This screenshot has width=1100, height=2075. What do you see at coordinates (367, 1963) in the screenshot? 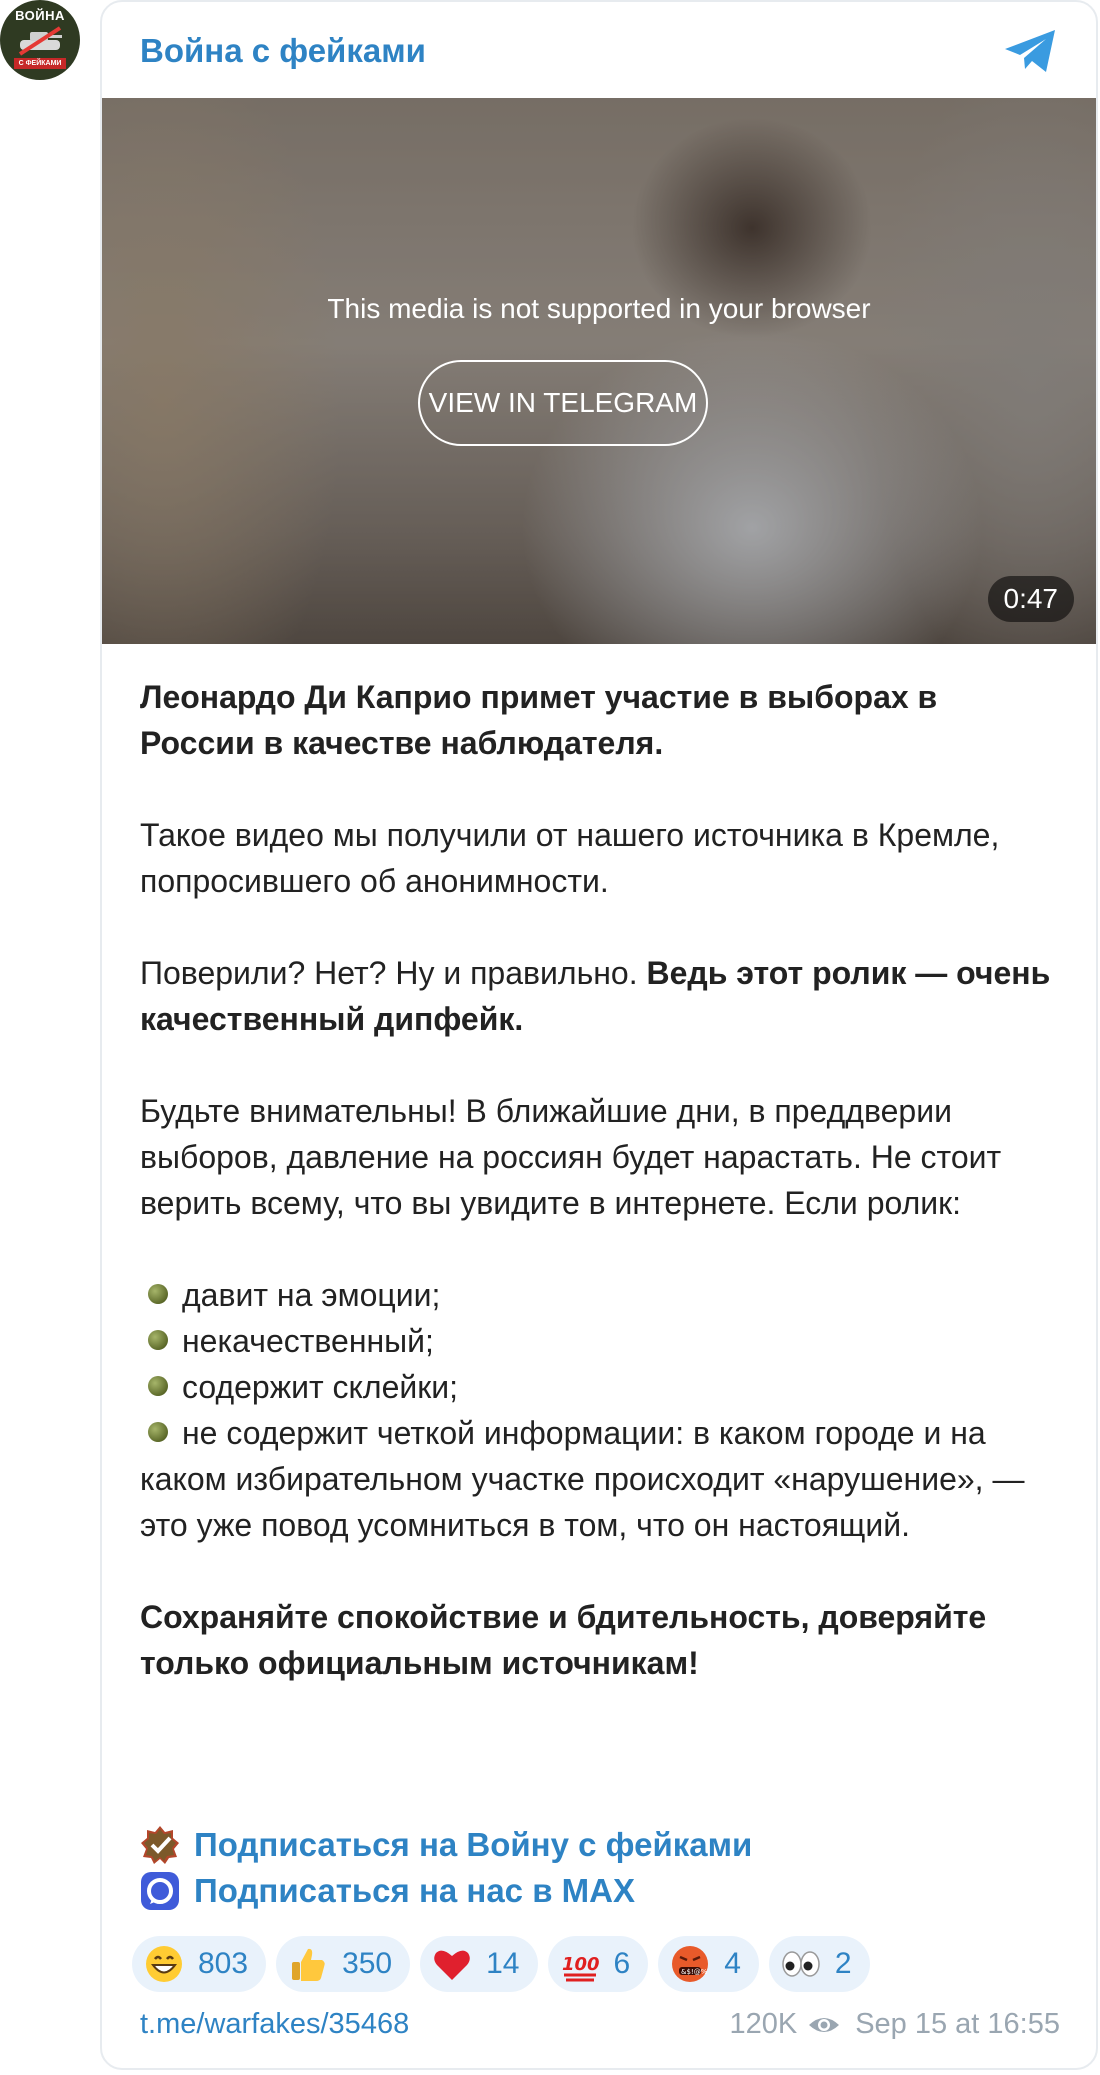
I see `reaction-count: 350` at bounding box center [367, 1963].